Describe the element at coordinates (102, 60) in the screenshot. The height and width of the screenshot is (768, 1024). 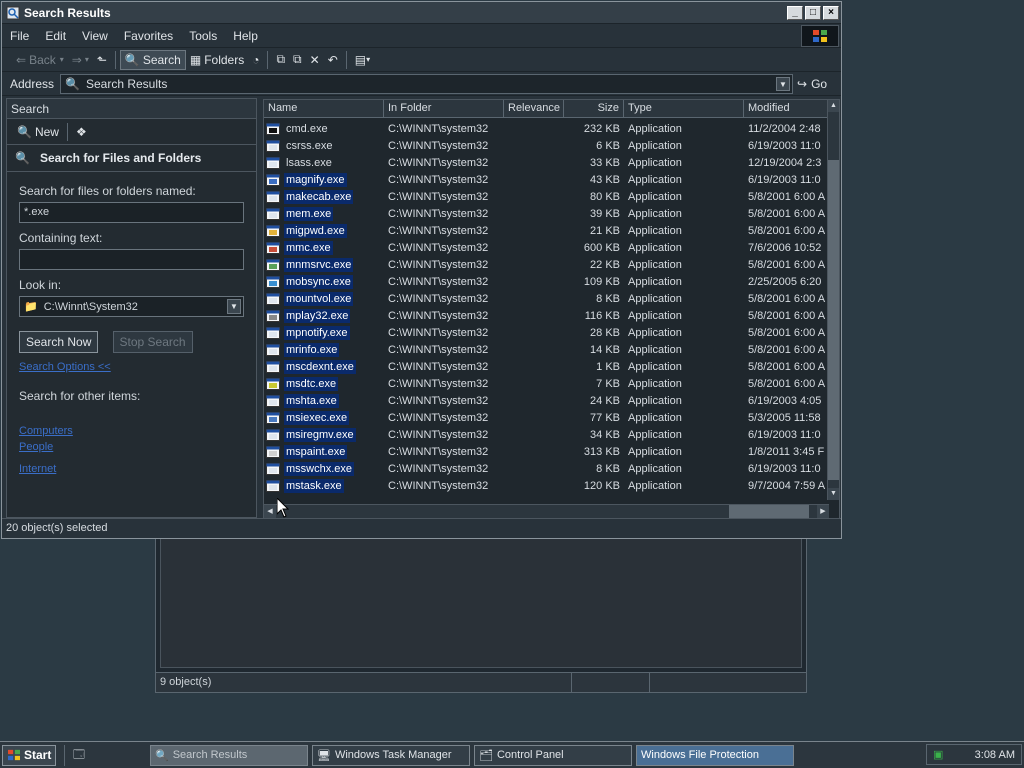
I see `up-folder-button: ⬑` at that location.